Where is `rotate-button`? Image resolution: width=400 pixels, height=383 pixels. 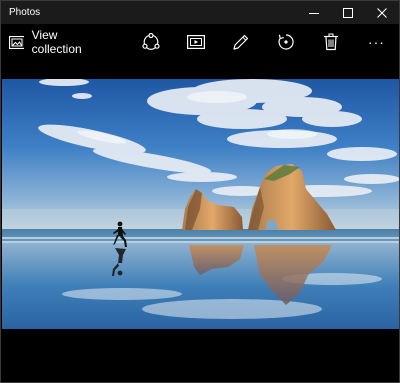 rotate-button is located at coordinates (286, 42).